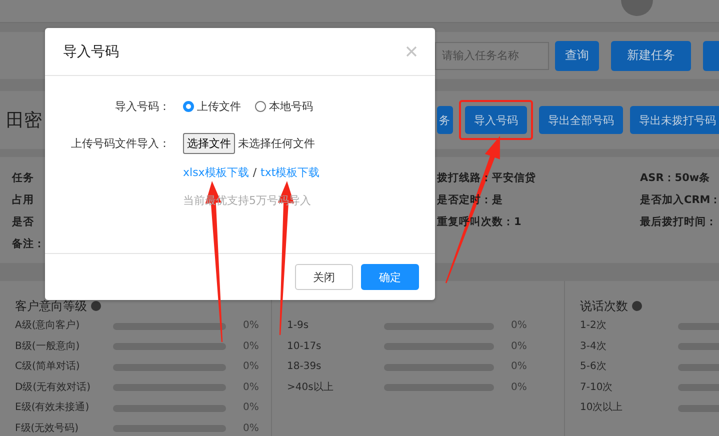  I want to click on task-title: 田密, so click(23, 120).